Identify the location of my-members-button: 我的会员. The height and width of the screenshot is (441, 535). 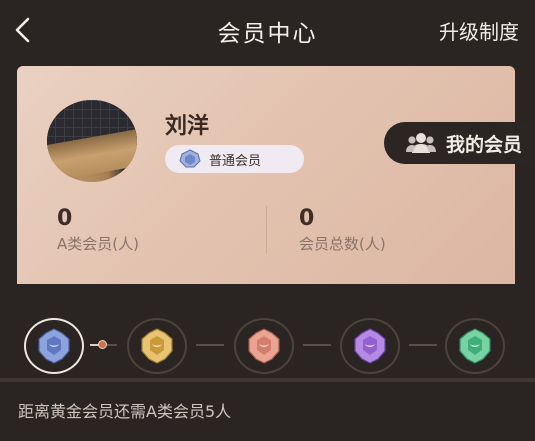
(459, 143).